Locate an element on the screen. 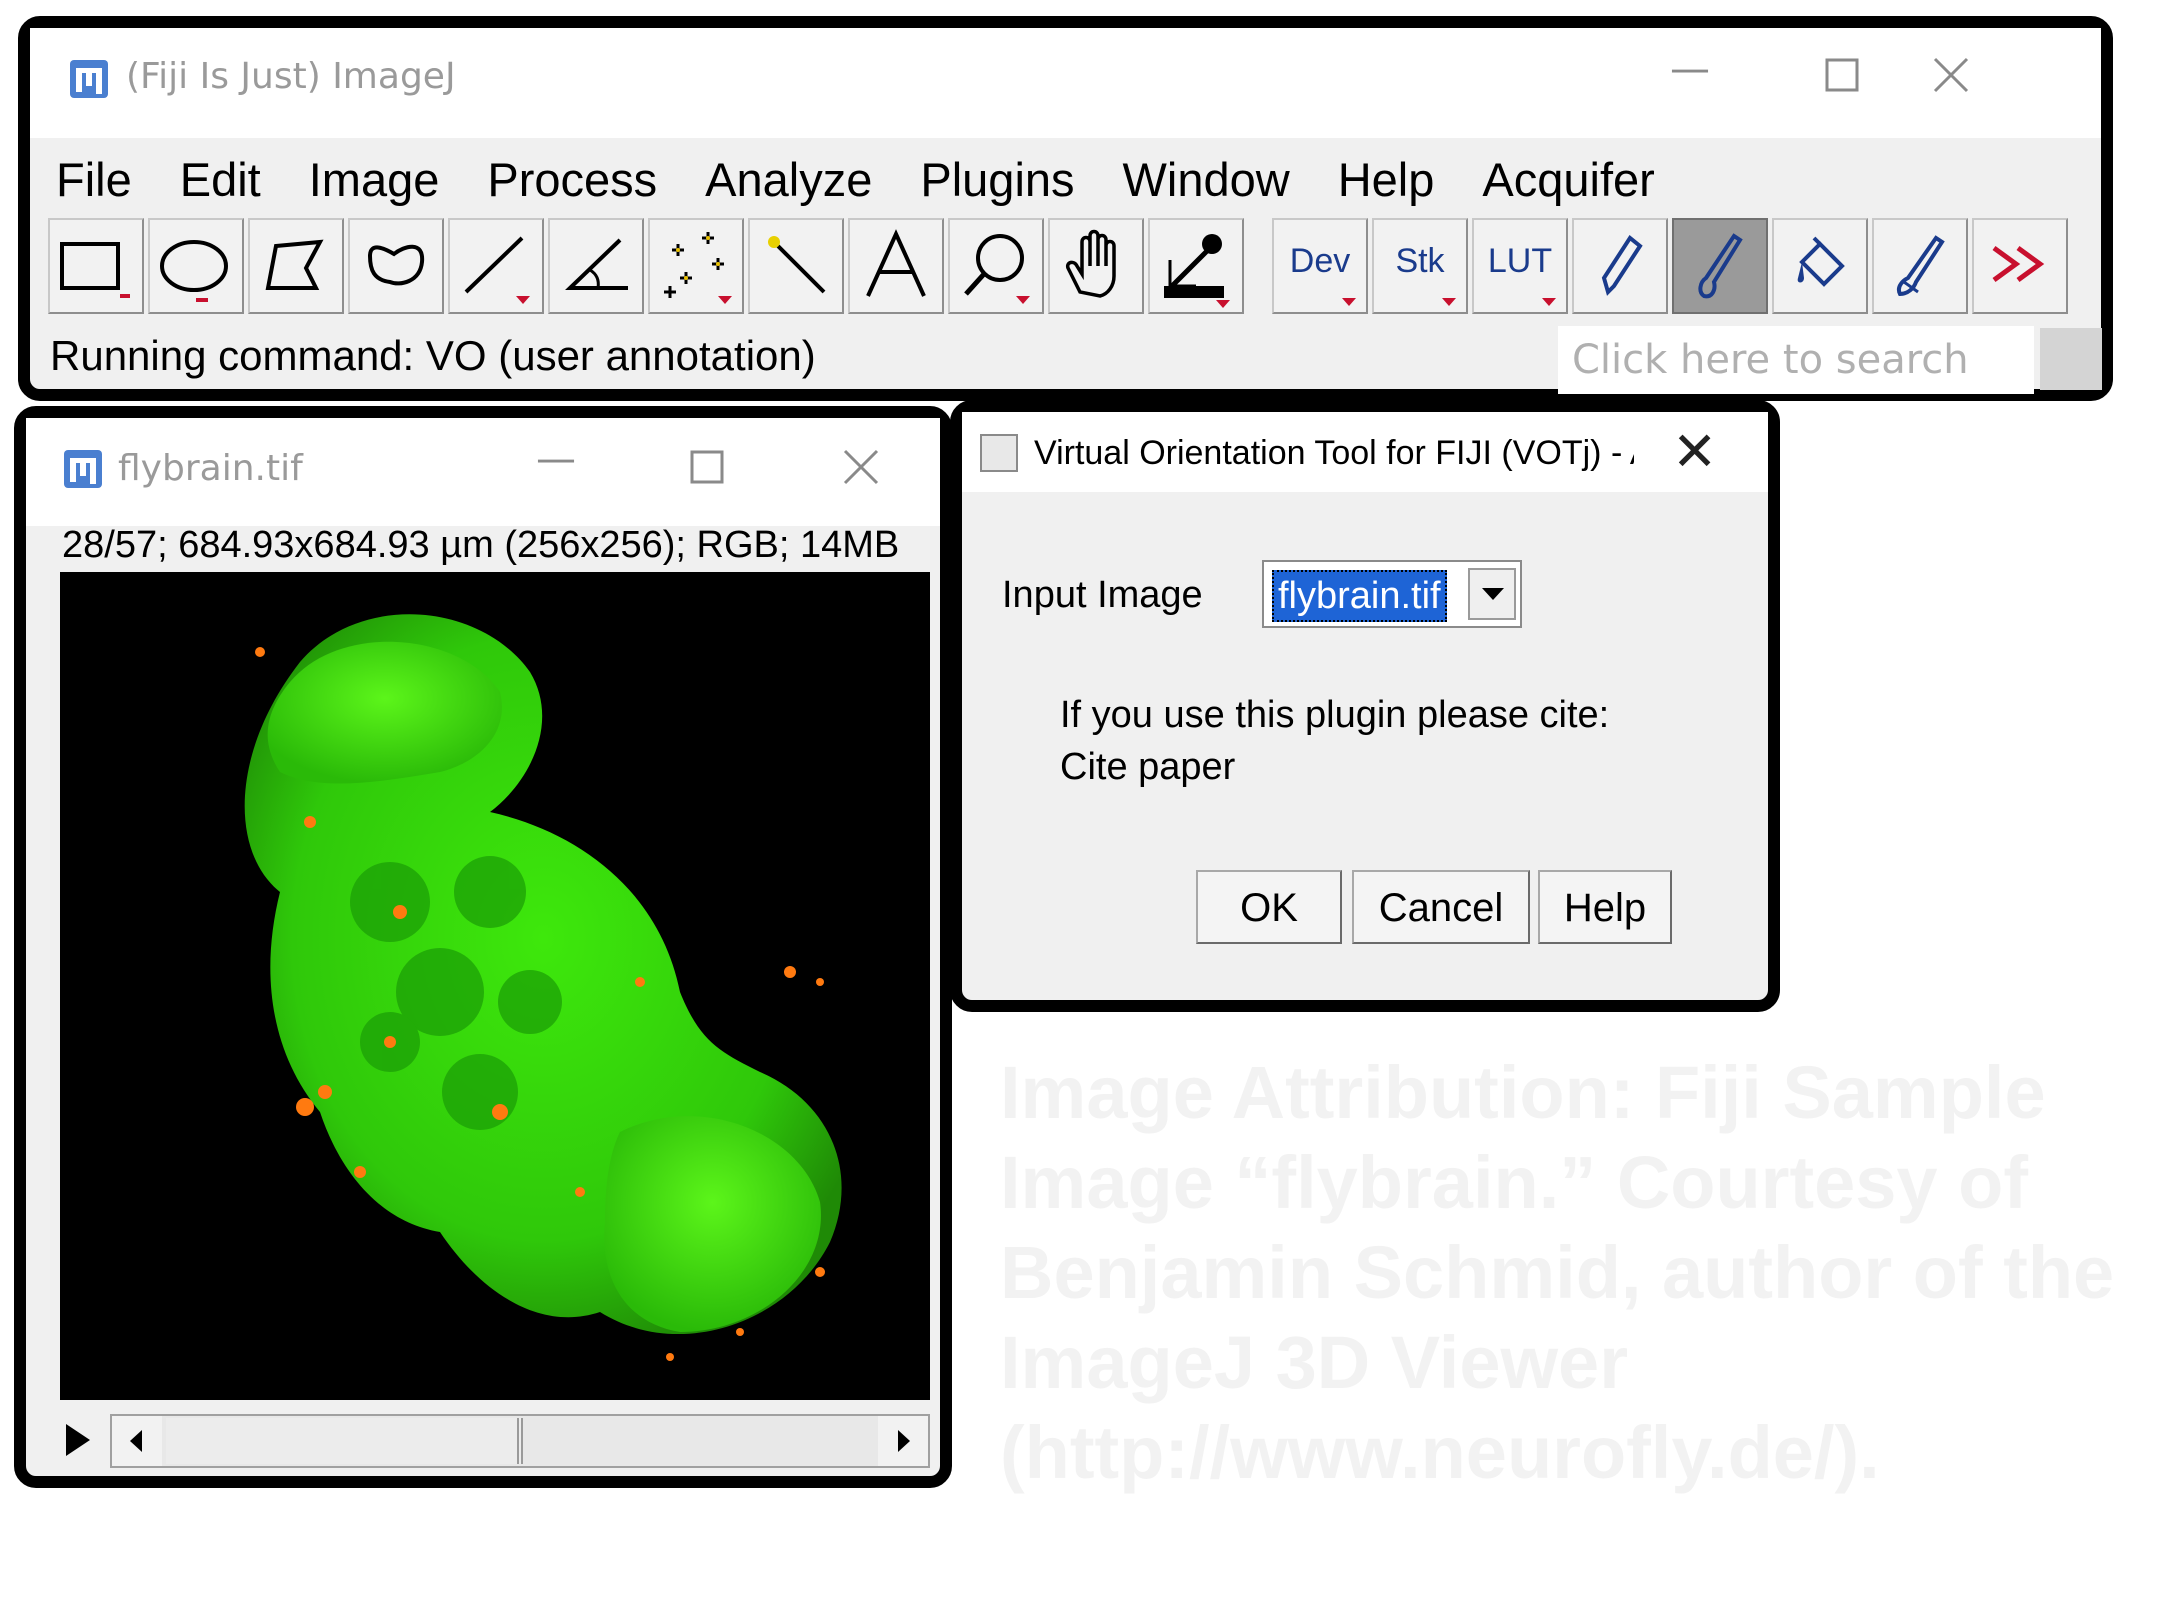  magnifier-tool-button is located at coordinates (996, 266).